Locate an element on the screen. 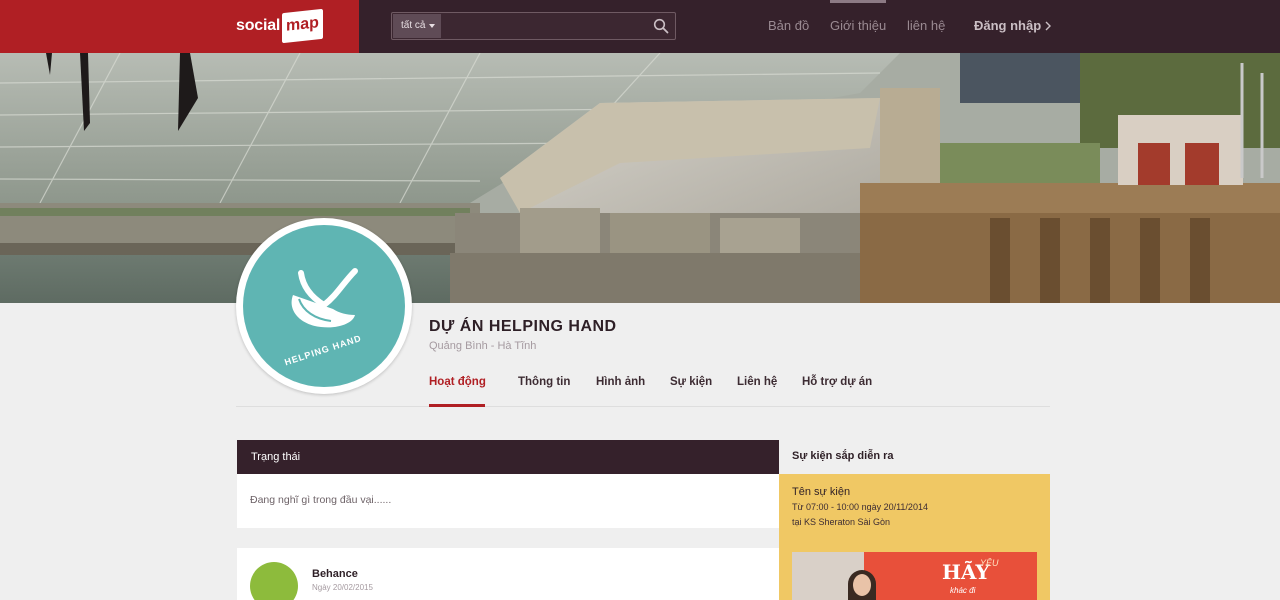 The width and height of the screenshot is (1280, 600). status-title: Trạng thái is located at coordinates (508, 457).